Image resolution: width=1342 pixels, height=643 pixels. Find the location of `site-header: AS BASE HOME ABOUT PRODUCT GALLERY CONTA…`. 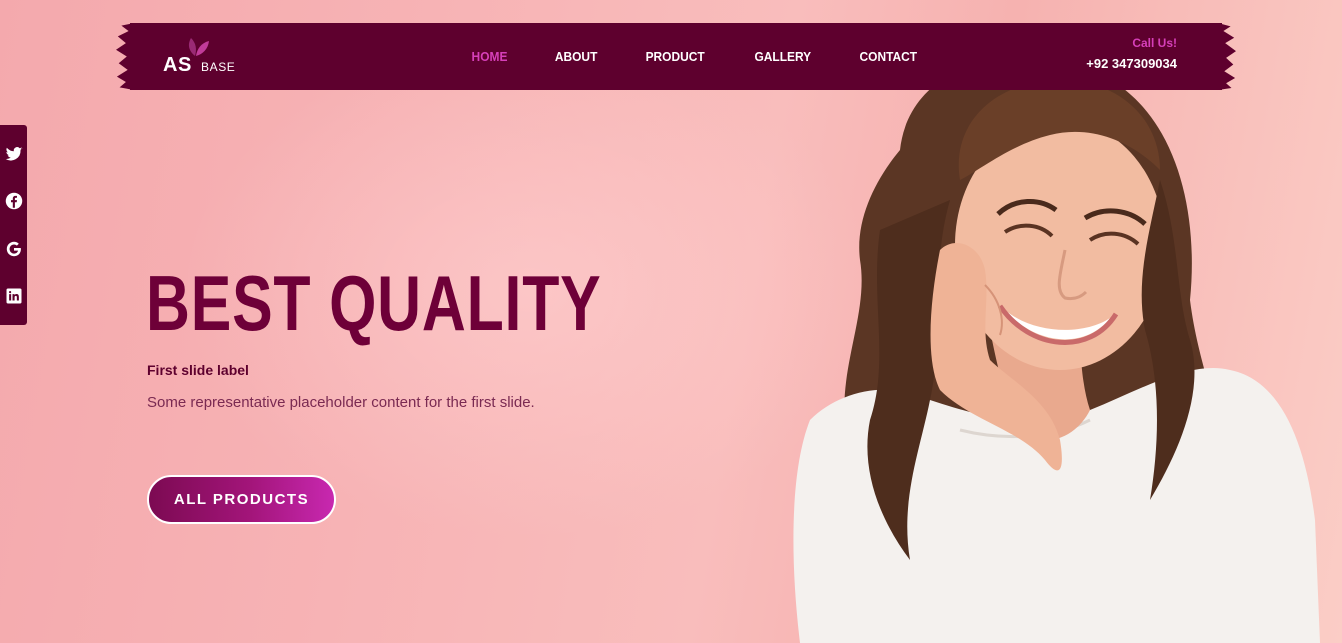

site-header: AS BASE HOME ABOUT PRODUCT GALLERY CONTA… is located at coordinates (676, 56).